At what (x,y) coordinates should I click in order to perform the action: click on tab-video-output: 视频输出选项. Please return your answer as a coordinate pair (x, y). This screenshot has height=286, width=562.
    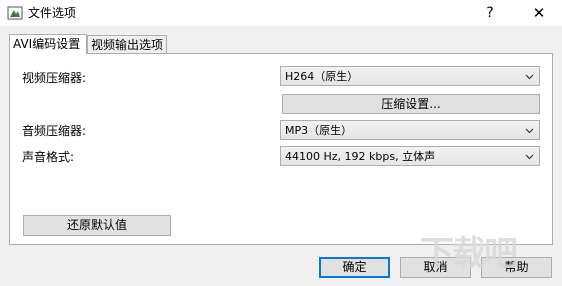
    Looking at the image, I should click on (127, 44).